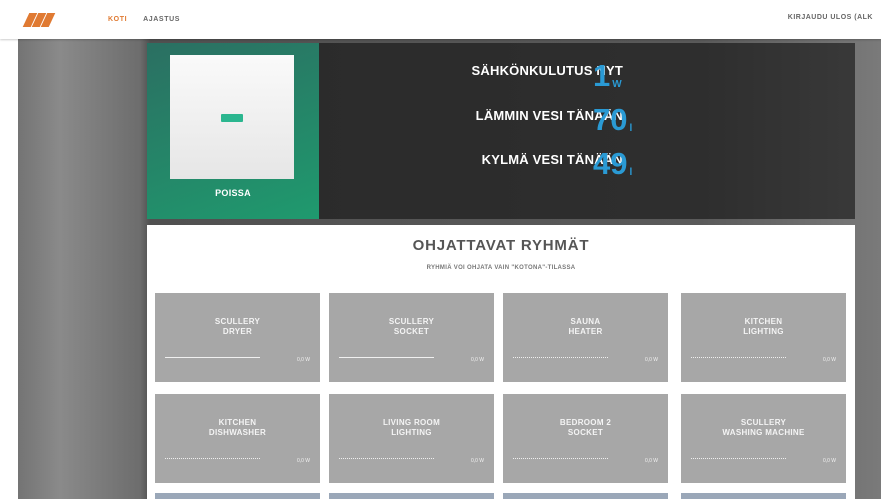 The width and height of the screenshot is (881, 499). I want to click on group-tile-scullery-washing-machine: SCULLERY WASHING MACHINE 0,0 W, so click(763, 438).